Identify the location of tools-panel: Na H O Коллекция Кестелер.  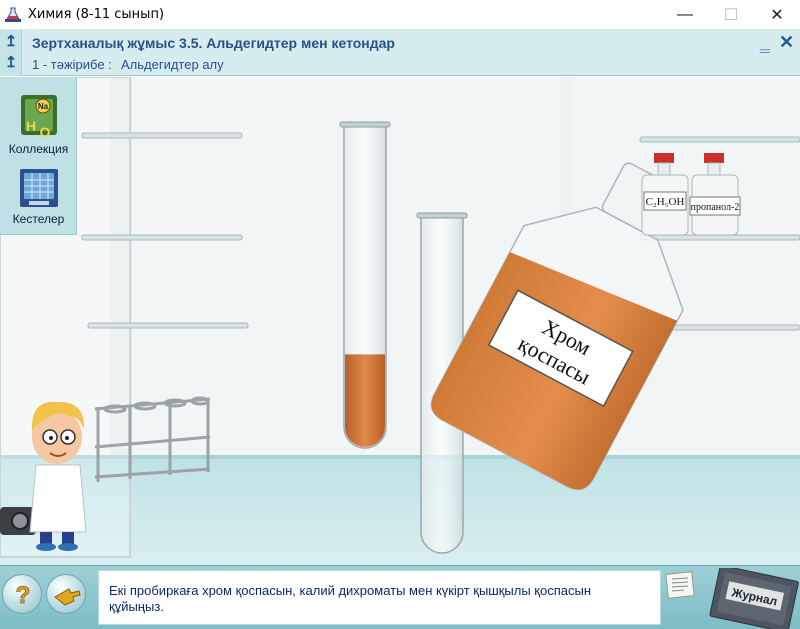
(38, 156).